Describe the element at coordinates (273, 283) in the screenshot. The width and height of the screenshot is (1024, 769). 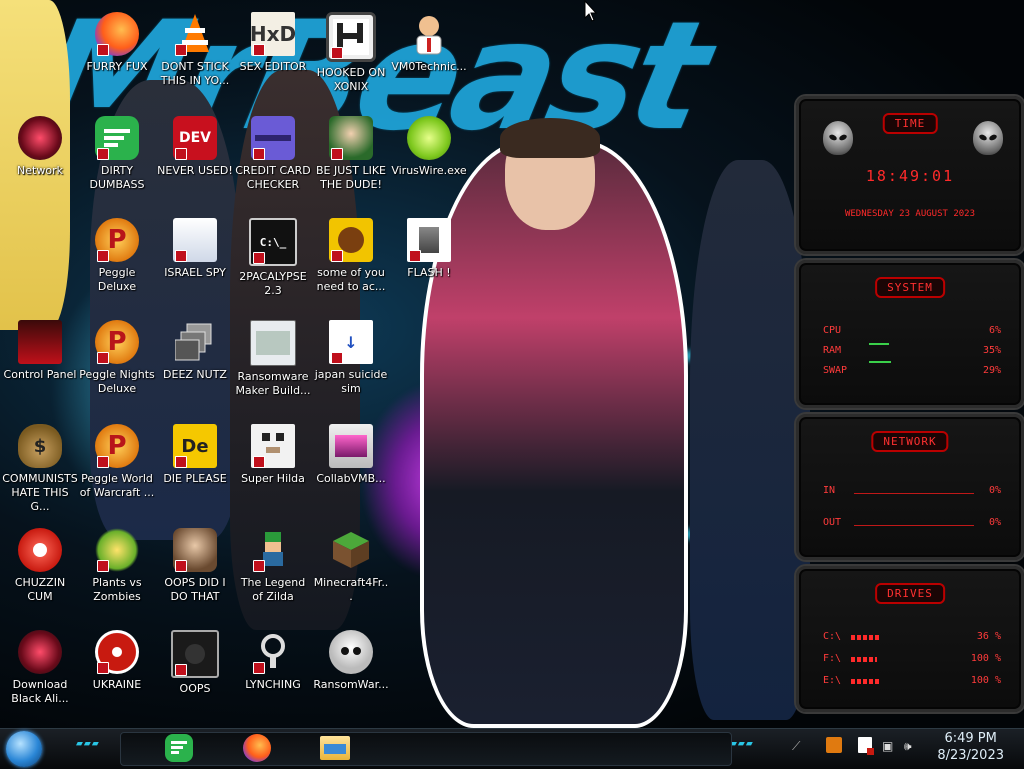
I see `icon-label: 2PACALYPSE 2.3` at that location.